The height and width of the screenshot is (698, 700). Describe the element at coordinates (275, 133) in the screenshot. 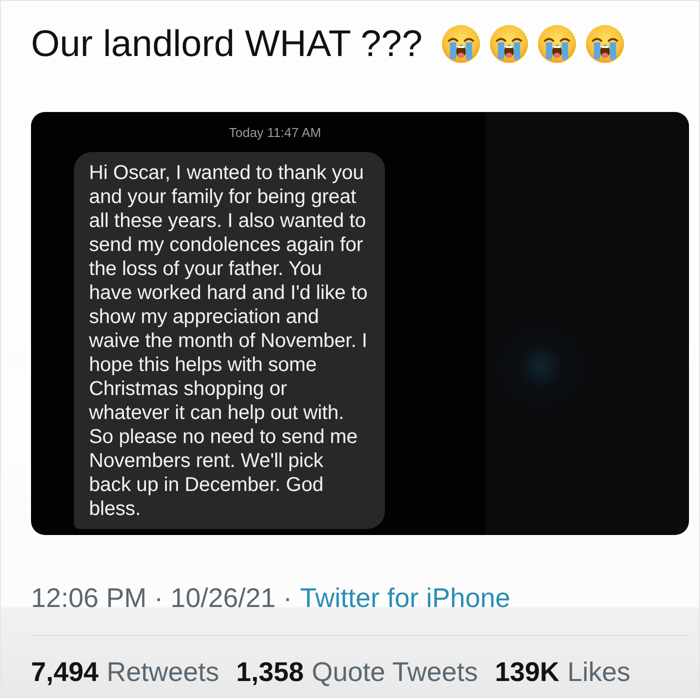

I see `message-timestamp: Today 11:47 AM` at that location.